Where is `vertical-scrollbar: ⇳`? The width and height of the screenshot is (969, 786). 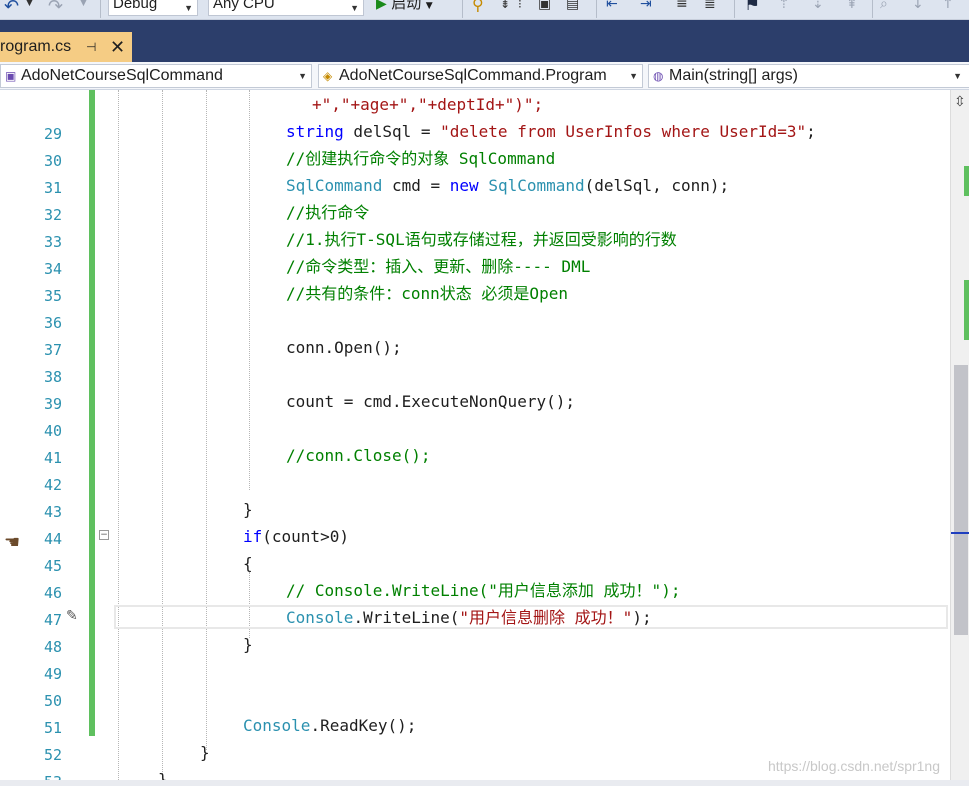 vertical-scrollbar: ⇳ is located at coordinates (959, 435).